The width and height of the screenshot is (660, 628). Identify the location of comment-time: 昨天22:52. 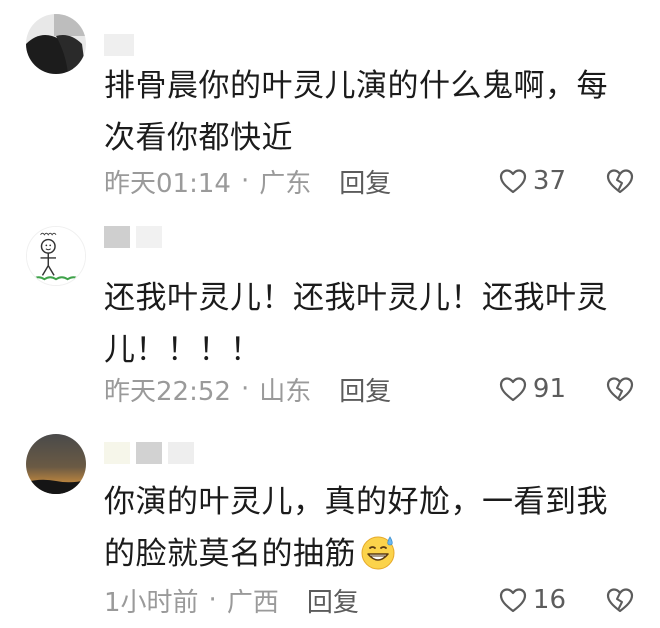
(167, 391).